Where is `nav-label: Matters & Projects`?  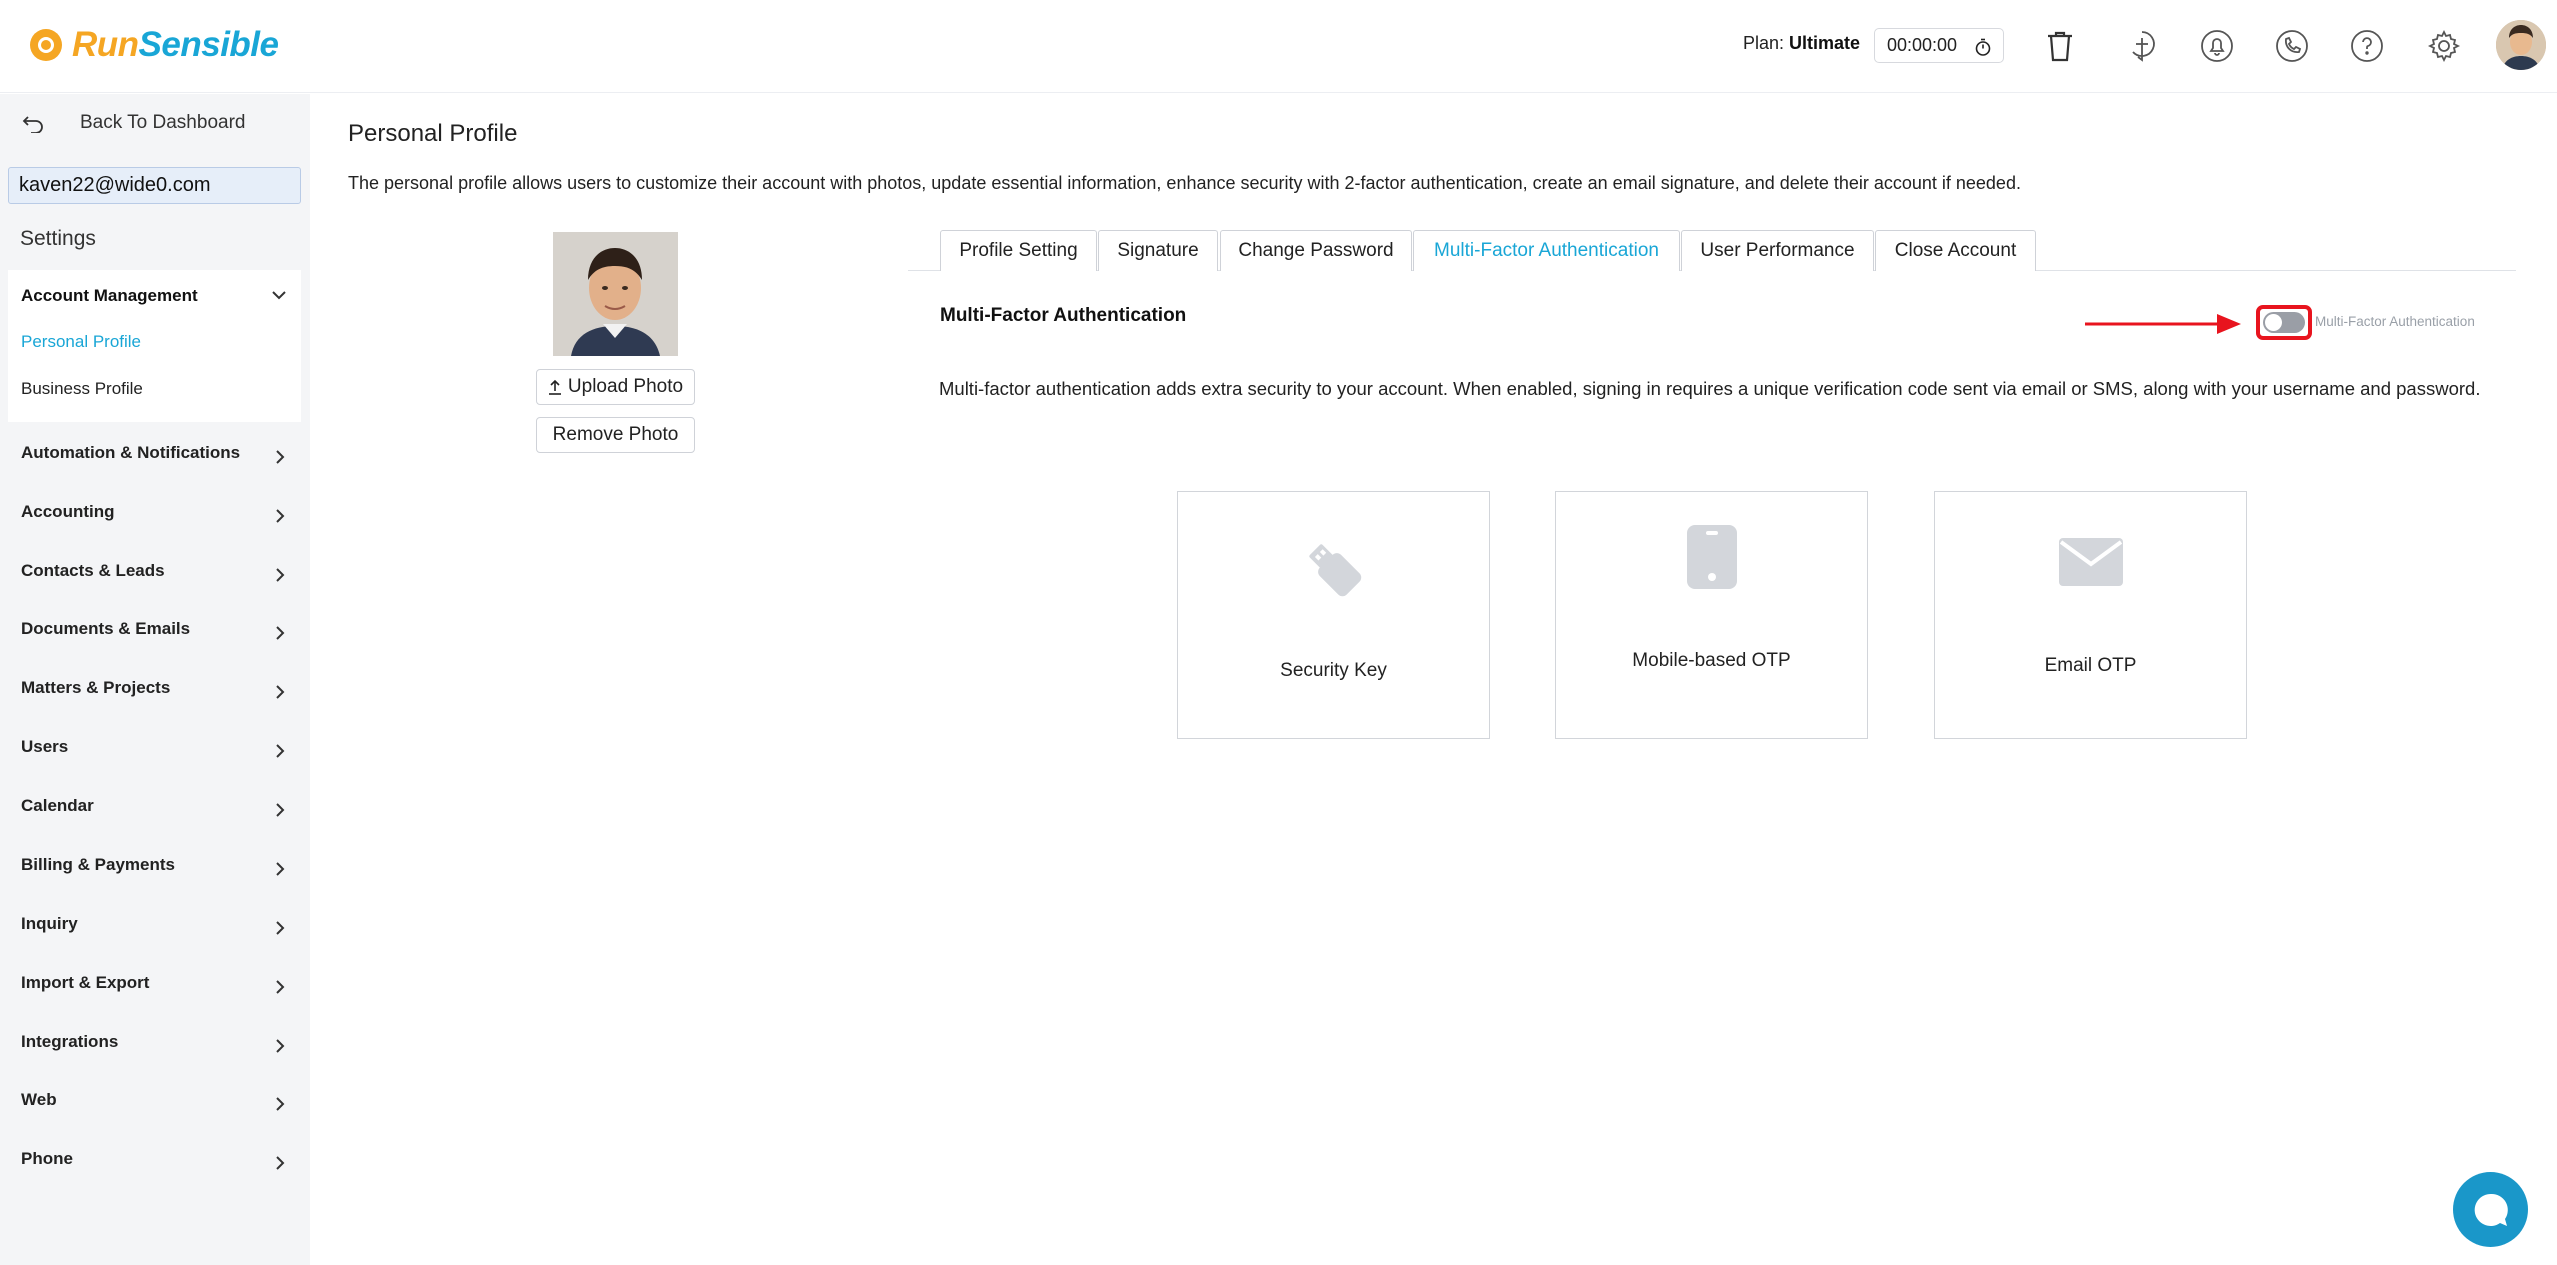 nav-label: Matters & Projects is located at coordinates (96, 687).